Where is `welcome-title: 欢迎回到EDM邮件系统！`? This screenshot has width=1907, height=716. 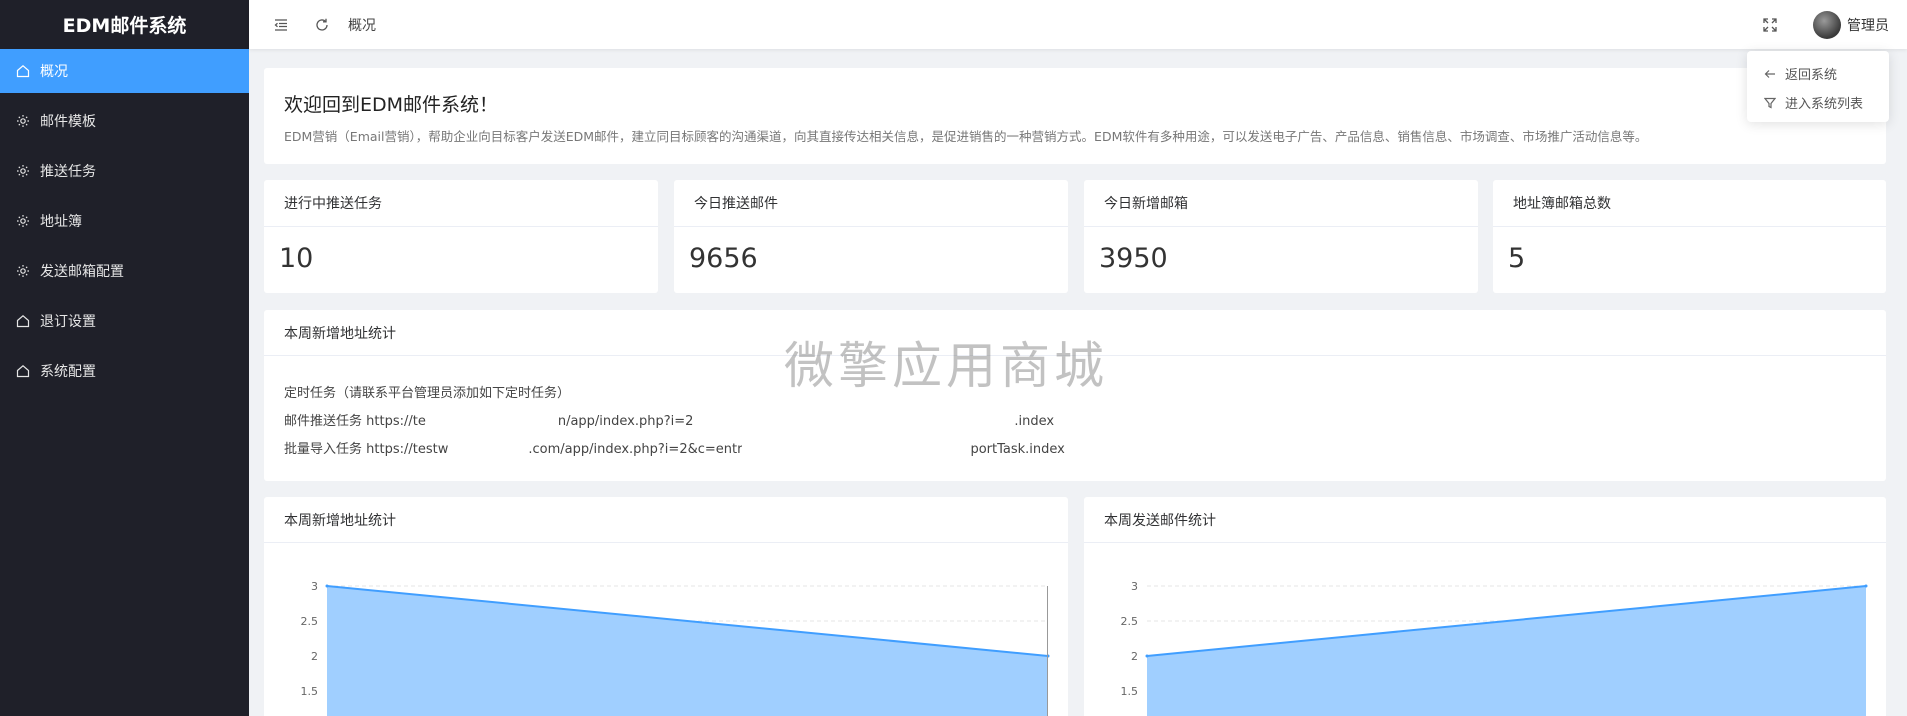
welcome-title: 欢迎回到EDM邮件系统！ is located at coordinates (391, 105).